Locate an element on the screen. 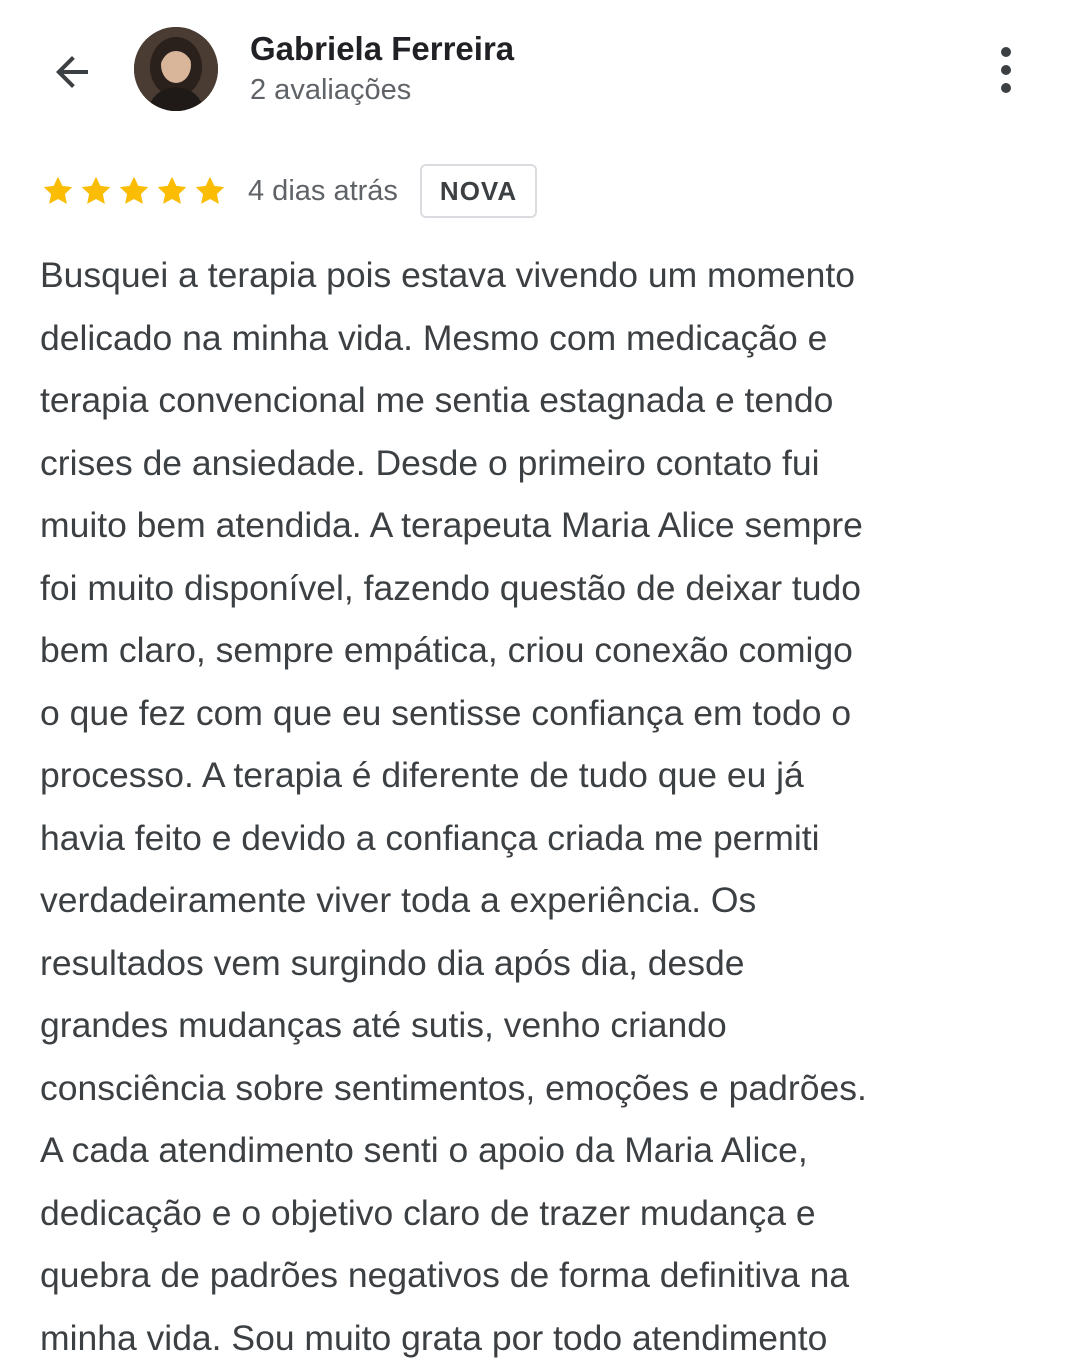 The width and height of the screenshot is (1080, 1369). arrow-left-icon is located at coordinates (72, 72).